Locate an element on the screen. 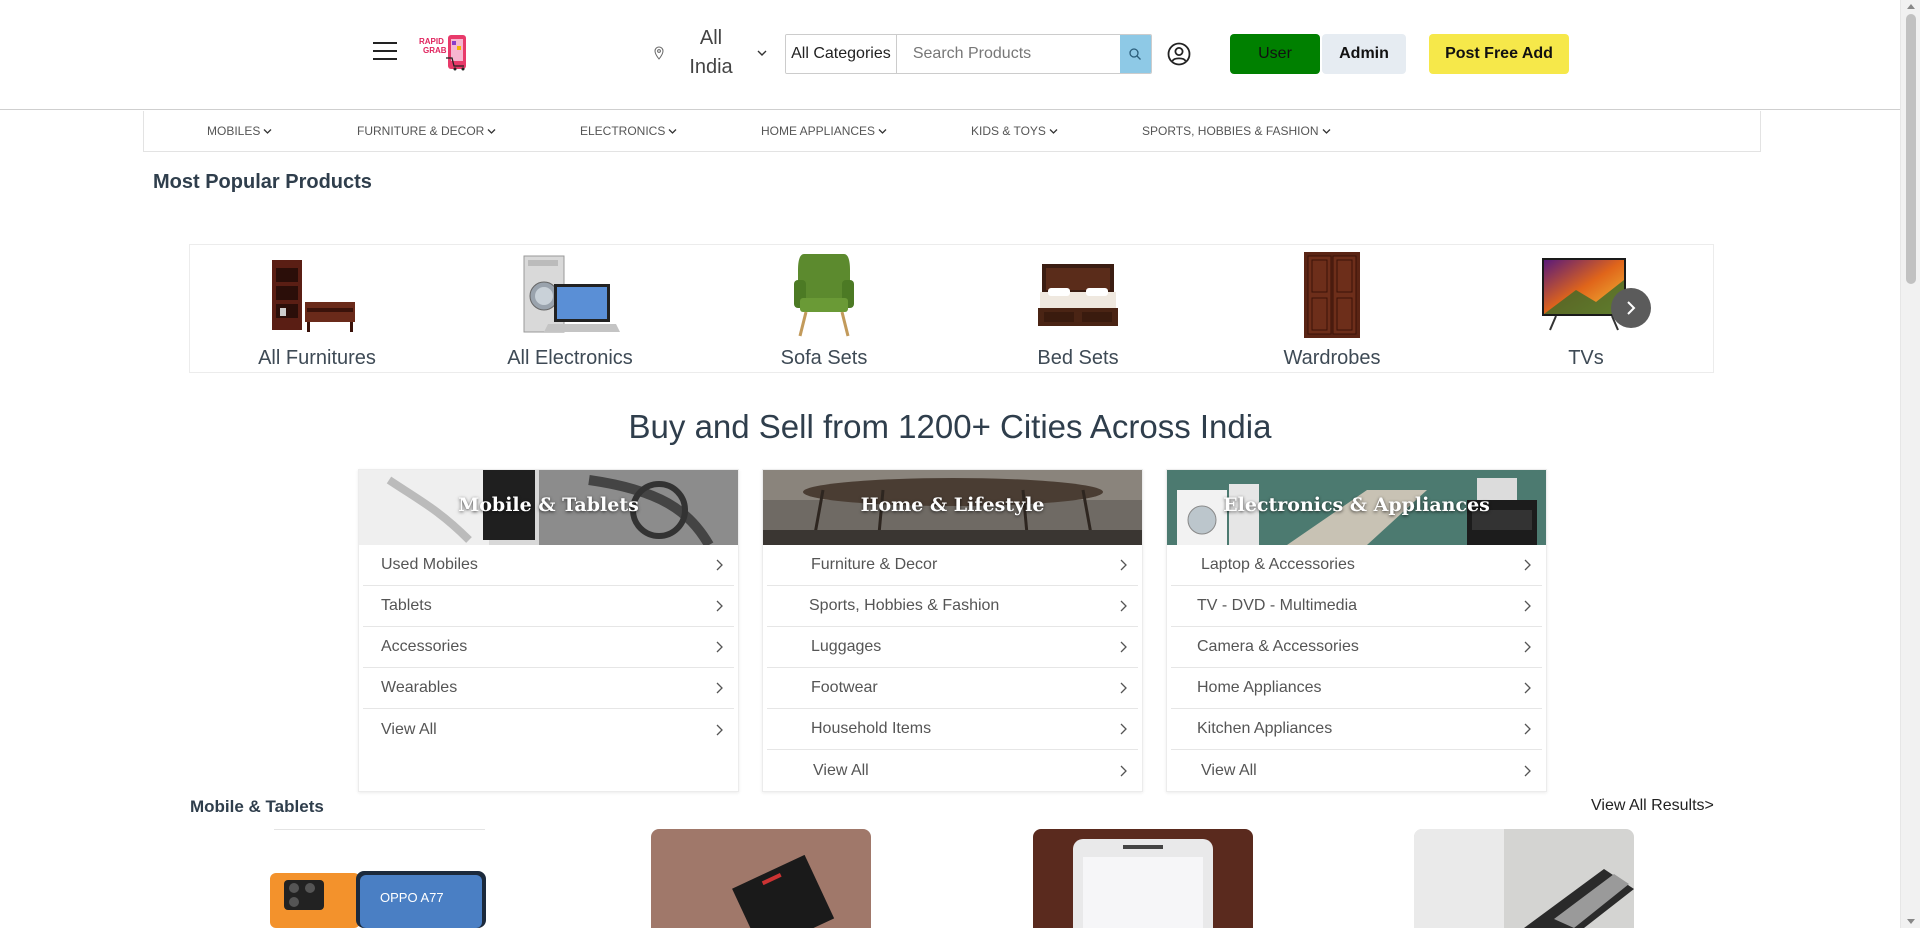 The image size is (1920, 928). logo-text-rapid: RAPID is located at coordinates (431, 41).